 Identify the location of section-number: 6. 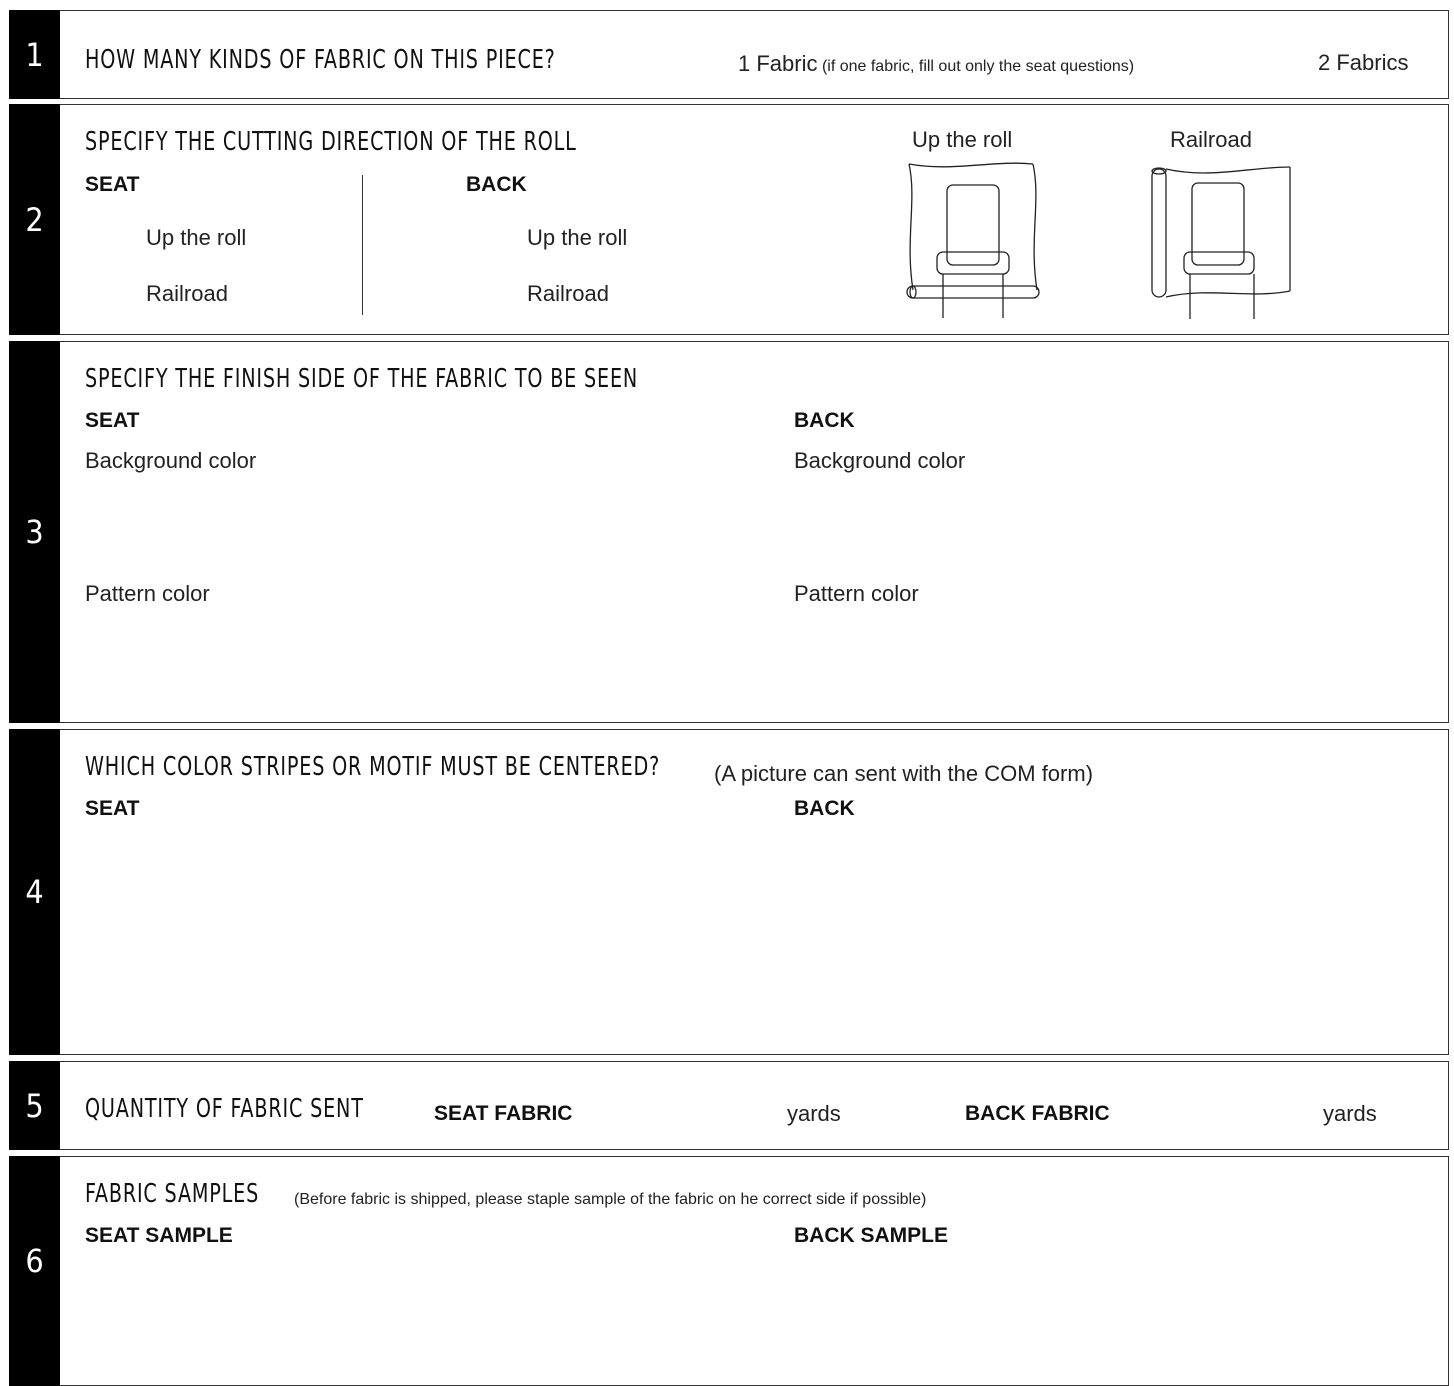
(34, 1271).